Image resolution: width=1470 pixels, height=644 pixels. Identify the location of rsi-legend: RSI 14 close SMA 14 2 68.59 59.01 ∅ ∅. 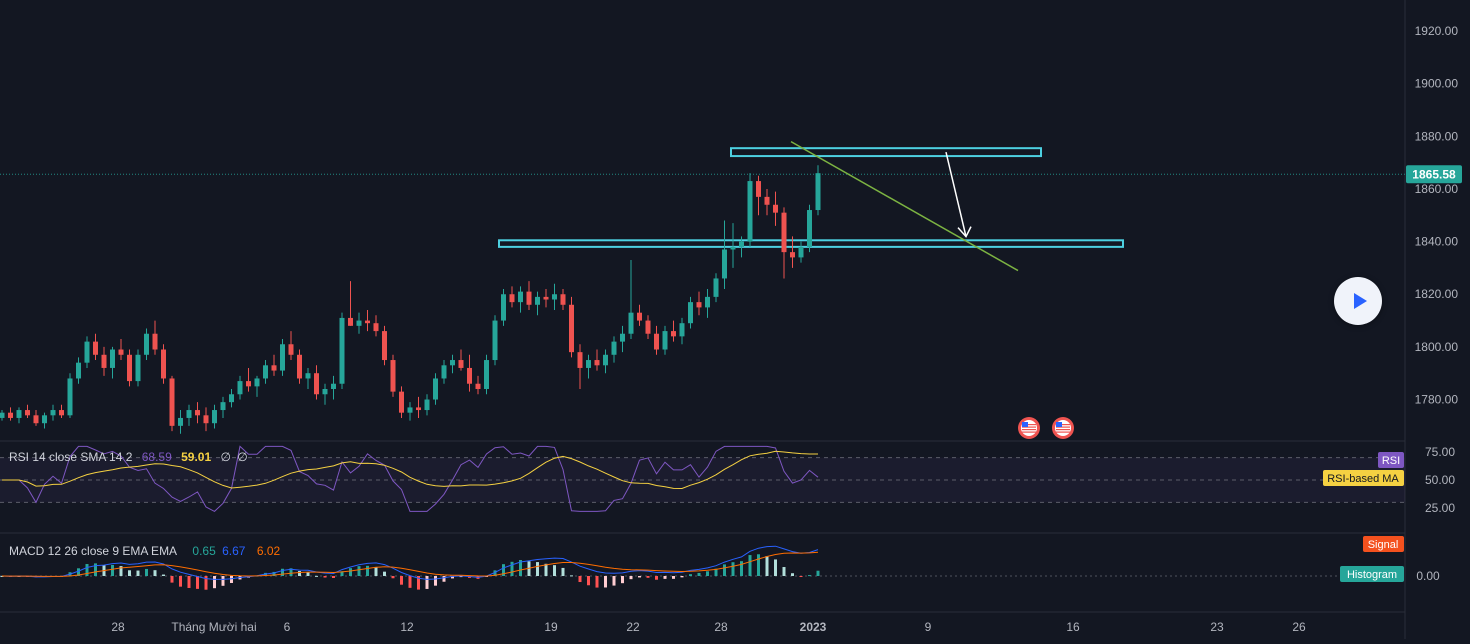
(131, 457).